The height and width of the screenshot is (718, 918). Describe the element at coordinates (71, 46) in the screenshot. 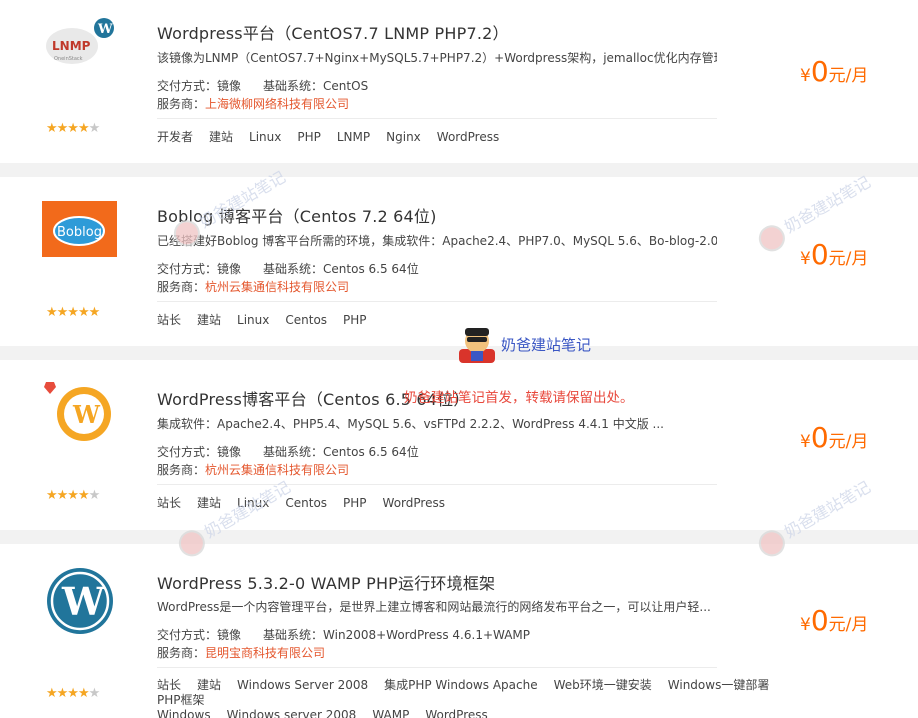

I see `svg-text: LNMP` at that location.